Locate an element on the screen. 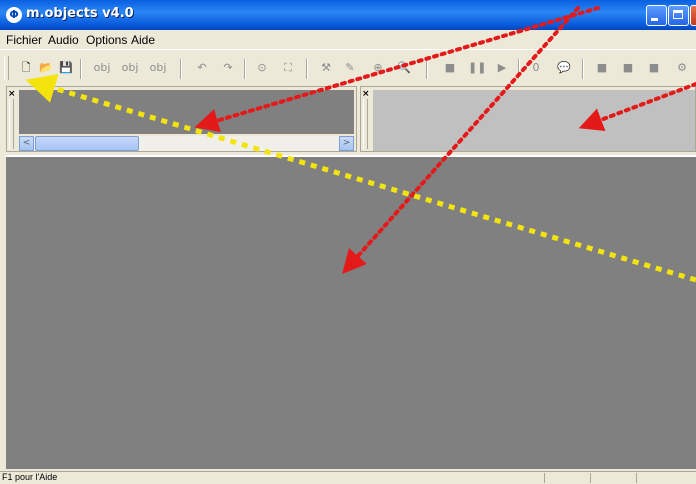 The image size is (696, 484). settings-icon: ⚙ is located at coordinates (682, 68).